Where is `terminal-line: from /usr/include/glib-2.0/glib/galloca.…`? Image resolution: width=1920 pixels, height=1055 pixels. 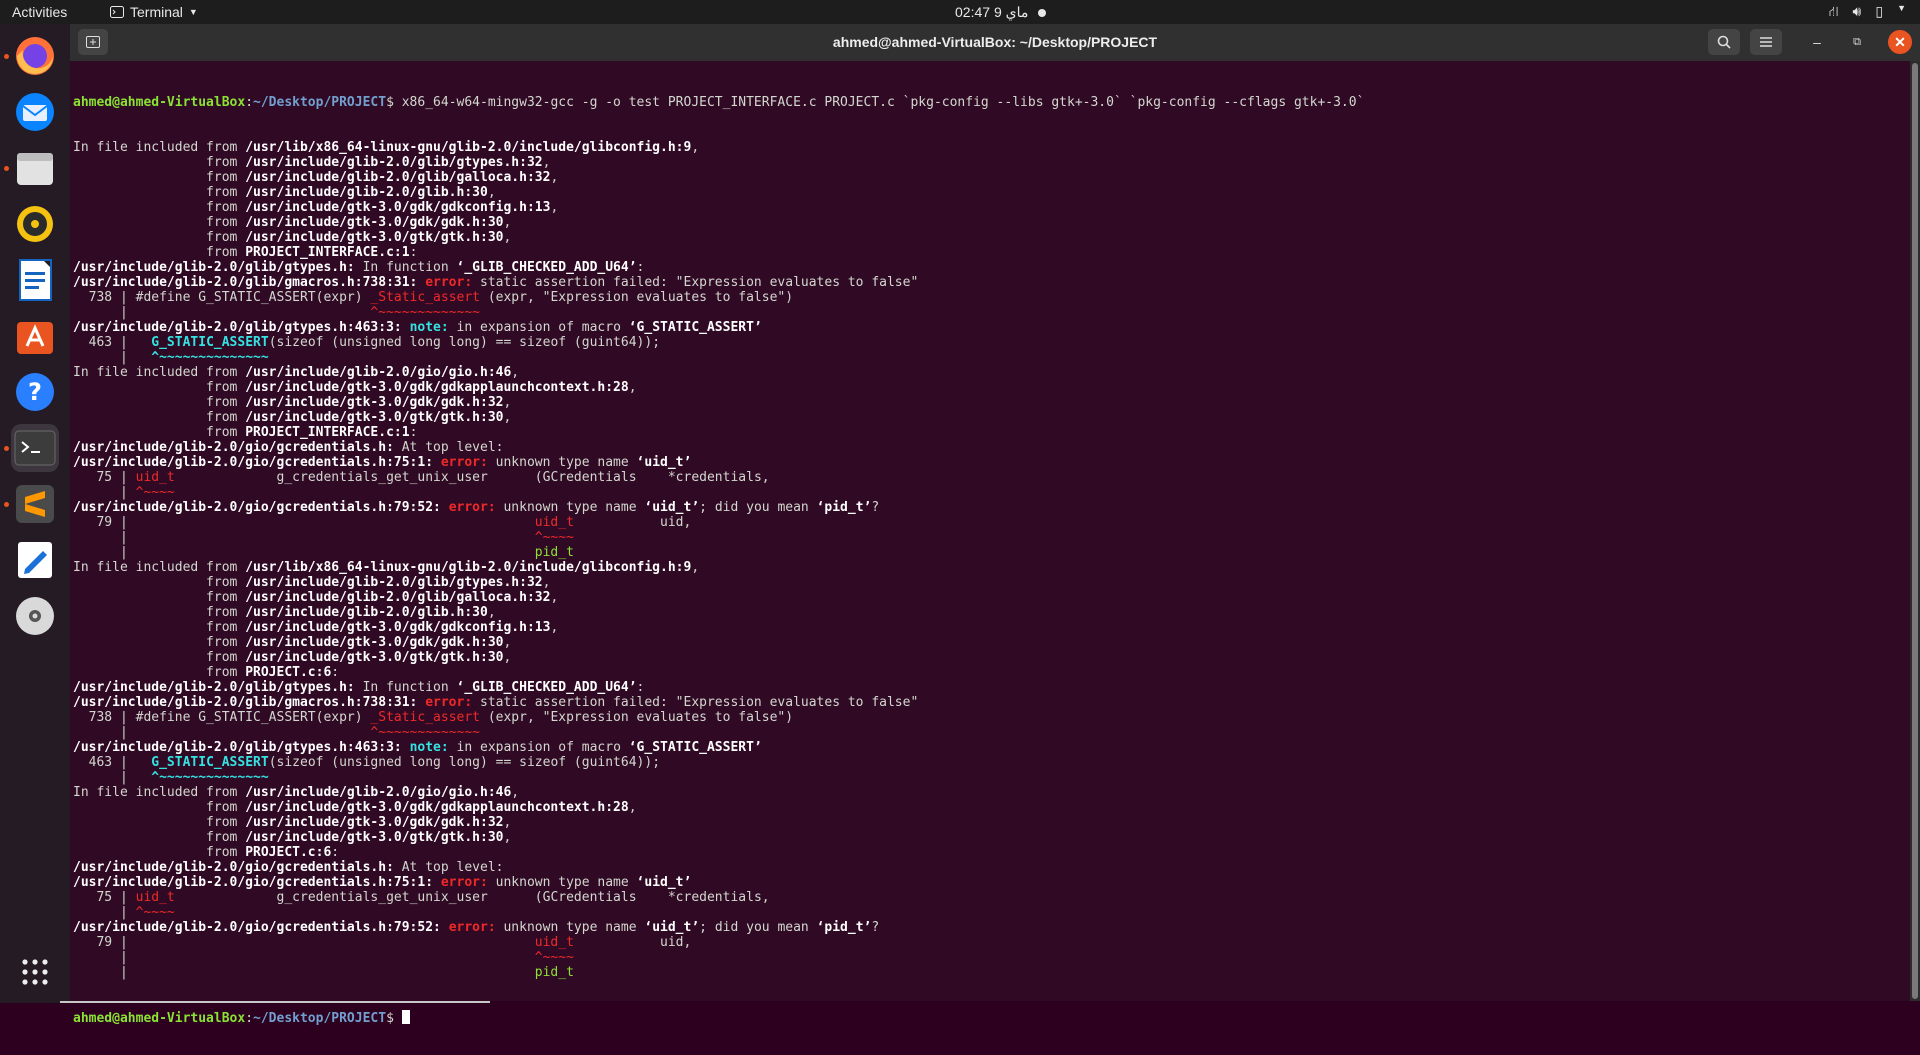
terminal-line: from /usr/include/glib-2.0/glib/galloca.… is located at coordinates (718, 597).